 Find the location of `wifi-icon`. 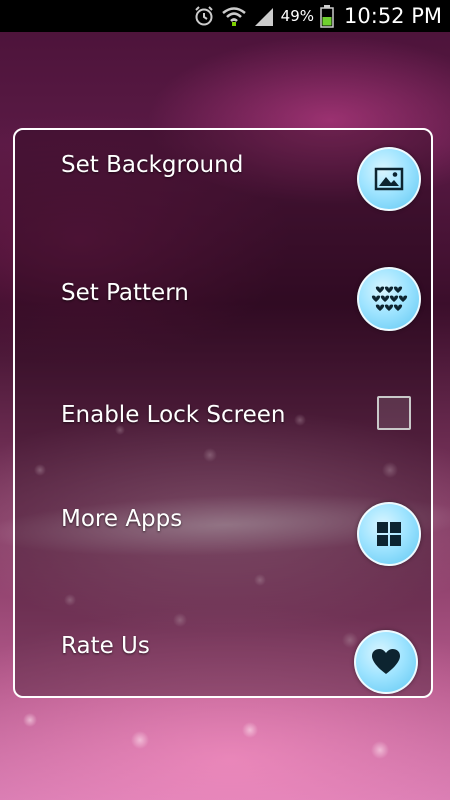

wifi-icon is located at coordinates (234, 16).